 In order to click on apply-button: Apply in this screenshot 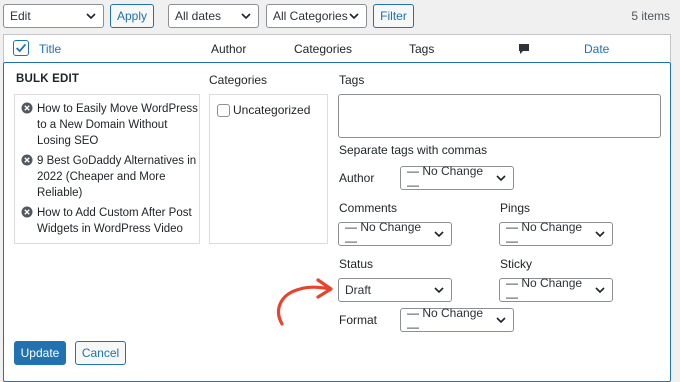, I will do `click(132, 16)`.